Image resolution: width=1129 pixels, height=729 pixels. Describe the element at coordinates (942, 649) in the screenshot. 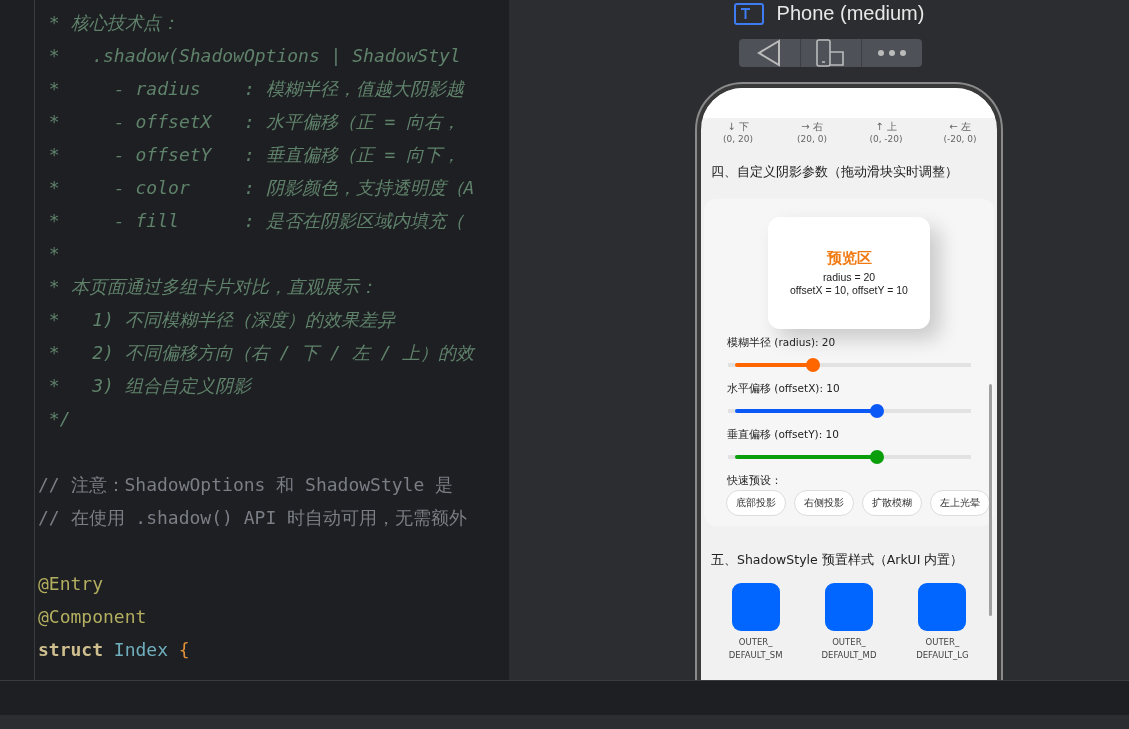

I see `style-name: OUTER_ DEFAULT_LG` at that location.